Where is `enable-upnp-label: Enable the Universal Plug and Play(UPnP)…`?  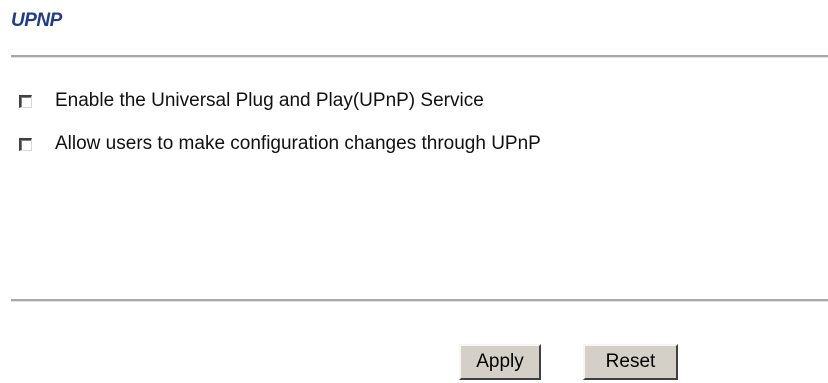 enable-upnp-label: Enable the Universal Plug and Play(UPnP)… is located at coordinates (269, 100).